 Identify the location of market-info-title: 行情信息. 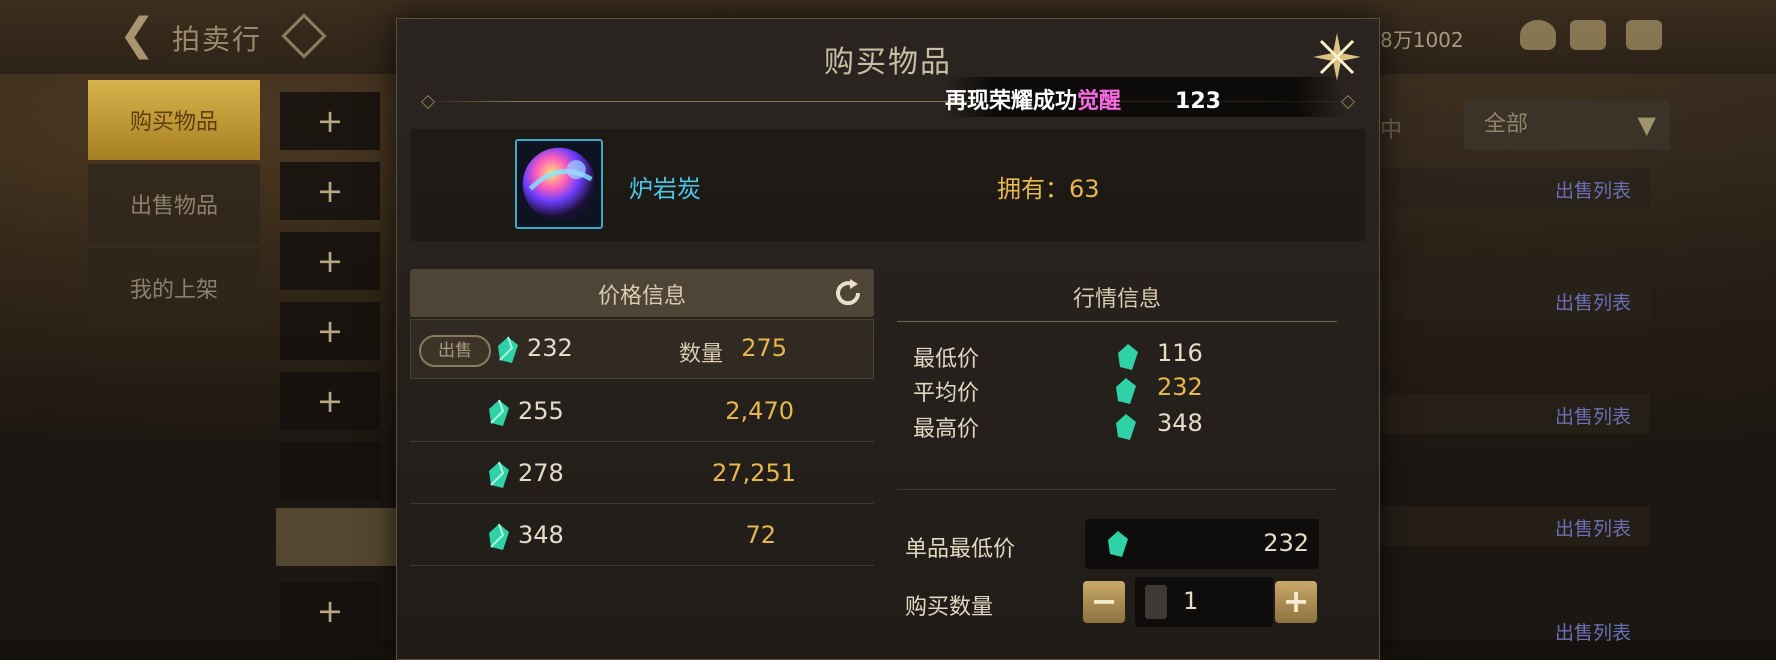
(1116, 299).